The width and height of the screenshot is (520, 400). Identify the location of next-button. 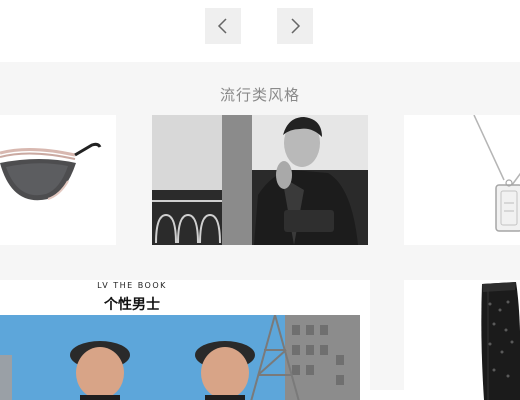
(295, 26).